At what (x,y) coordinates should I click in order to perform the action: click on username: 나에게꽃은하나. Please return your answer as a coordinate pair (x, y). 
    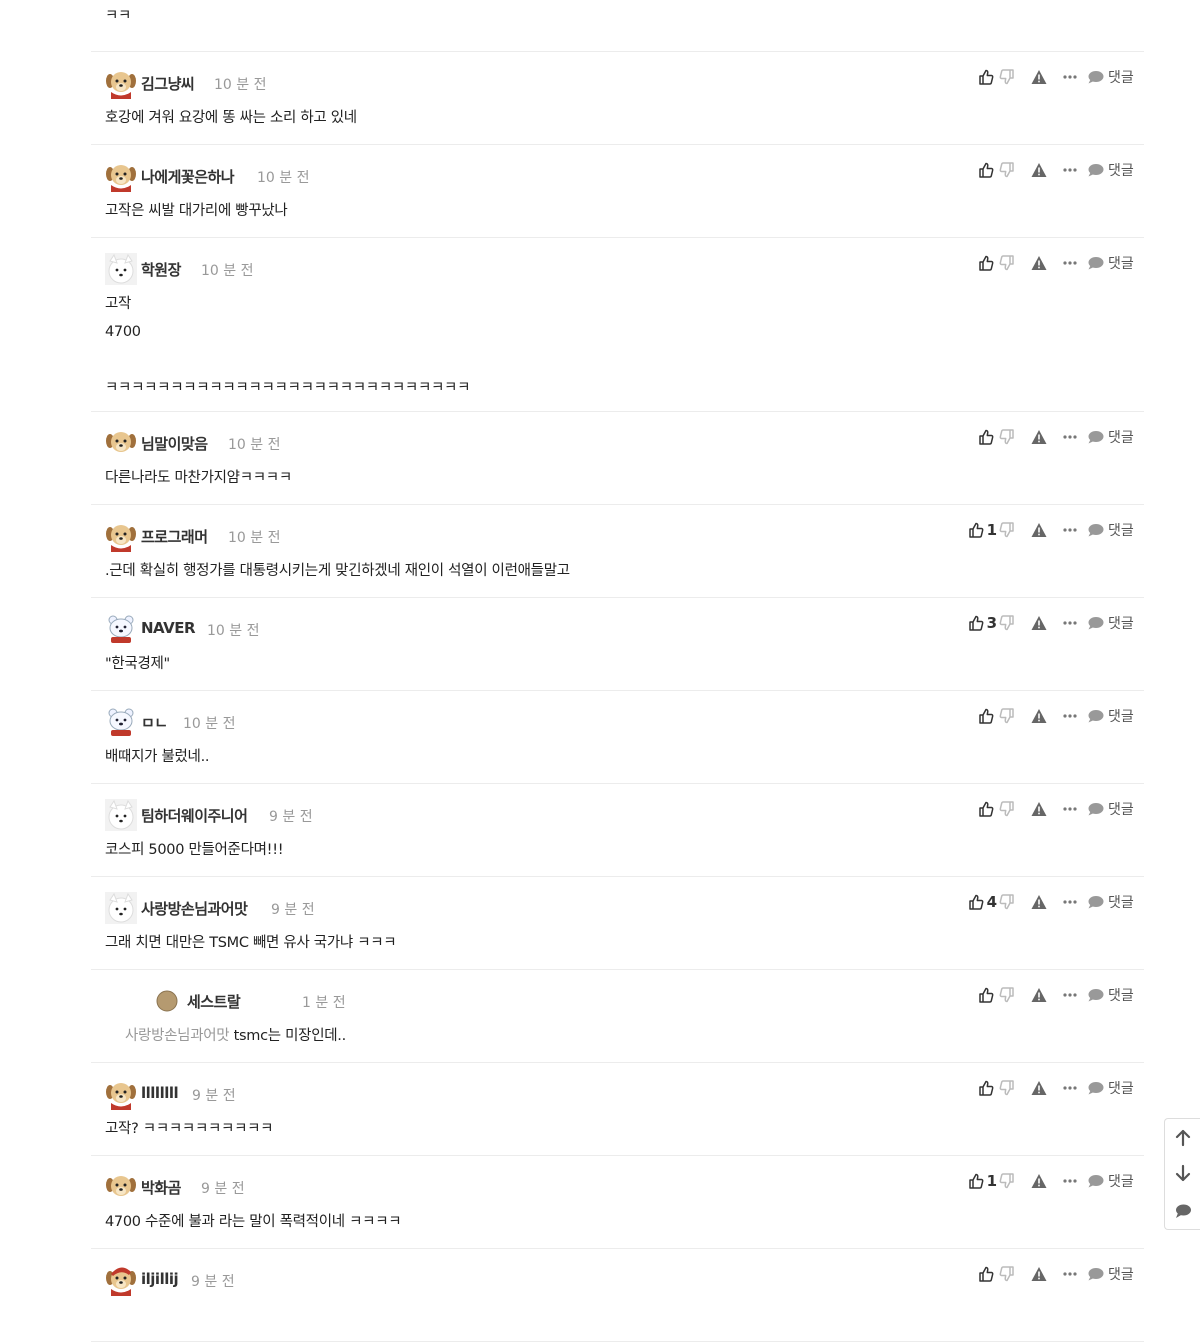
    Looking at the image, I should click on (188, 176).